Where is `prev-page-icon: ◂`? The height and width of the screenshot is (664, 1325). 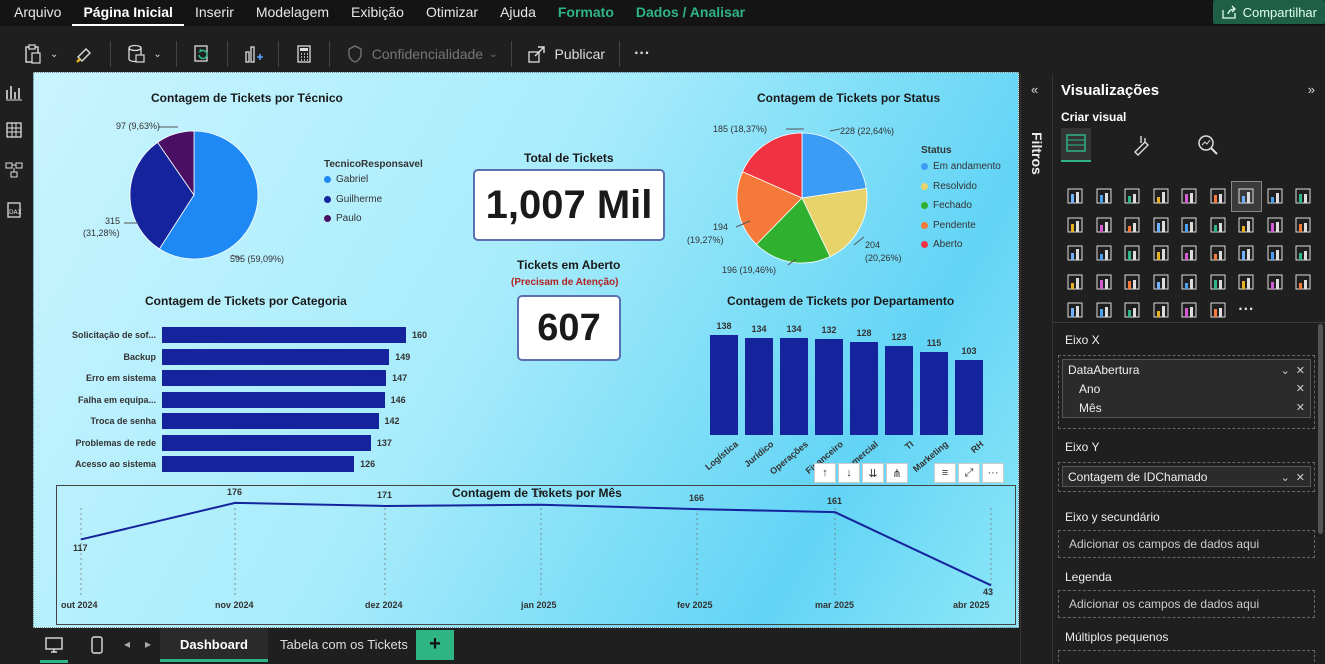
prev-page-icon: ◂ is located at coordinates (127, 644).